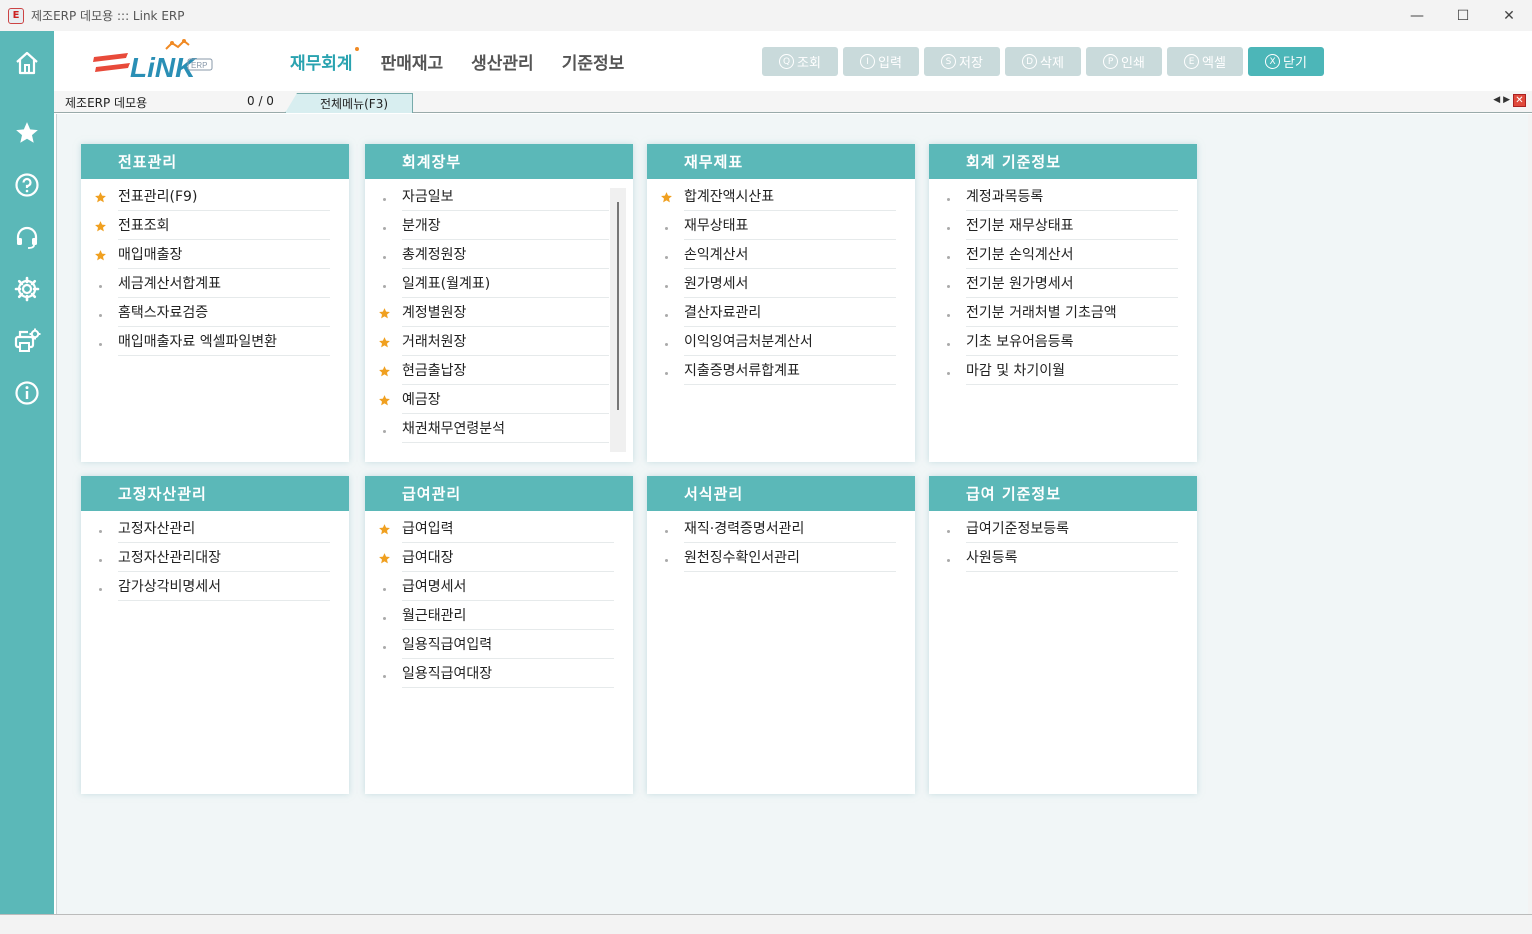 This screenshot has width=1532, height=934. I want to click on toolbar-button-p: P 인쇄, so click(1124, 61).